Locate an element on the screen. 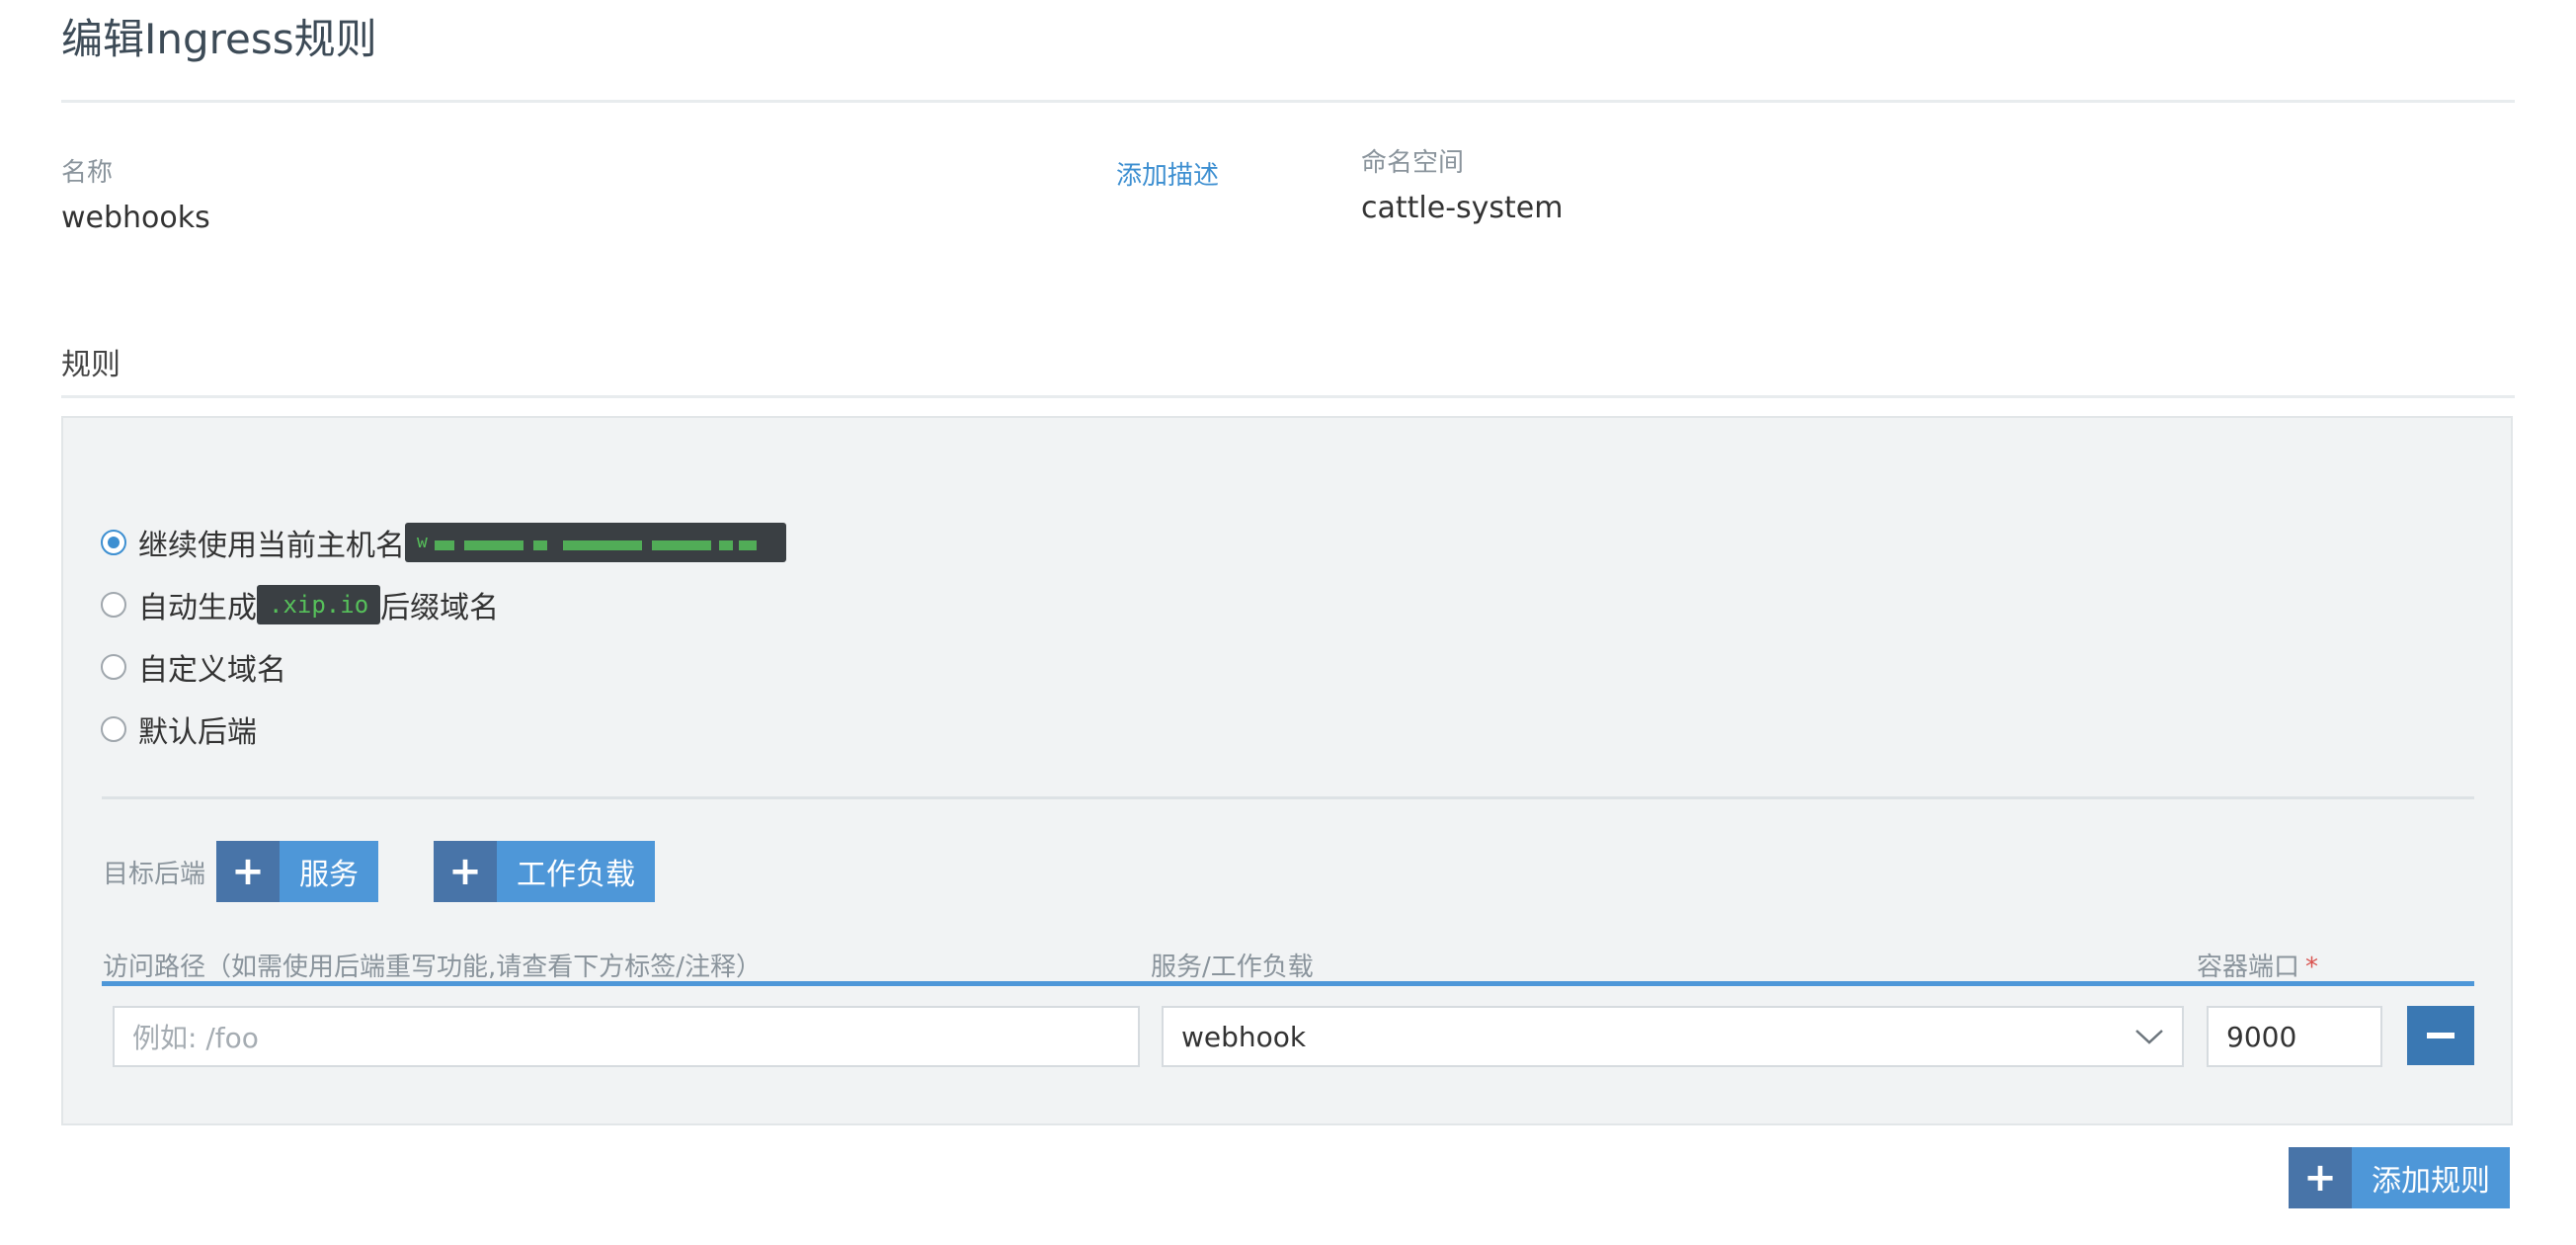 The height and width of the screenshot is (1245, 2576). header-divider is located at coordinates (1288, 101).